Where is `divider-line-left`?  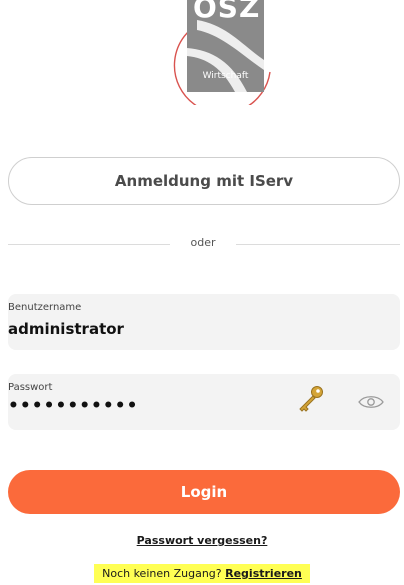 divider-line-left is located at coordinates (89, 244).